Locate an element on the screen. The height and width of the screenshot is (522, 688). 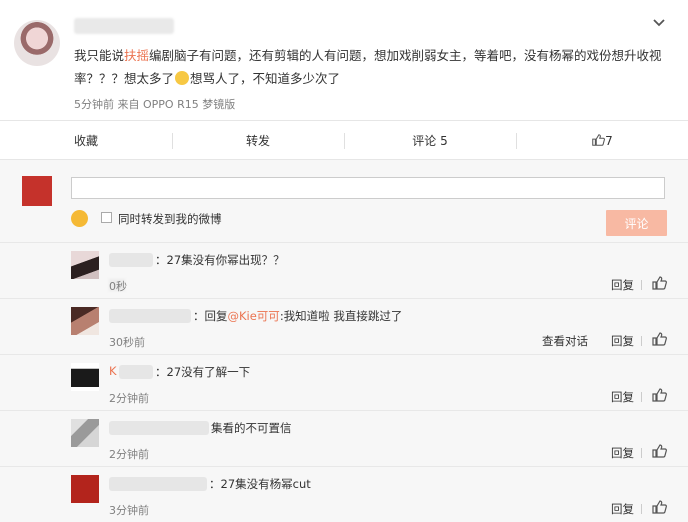
reply-text: ：回复@Kie可可:我知道啦 我直接跳过了 is located at coordinates (297, 316).